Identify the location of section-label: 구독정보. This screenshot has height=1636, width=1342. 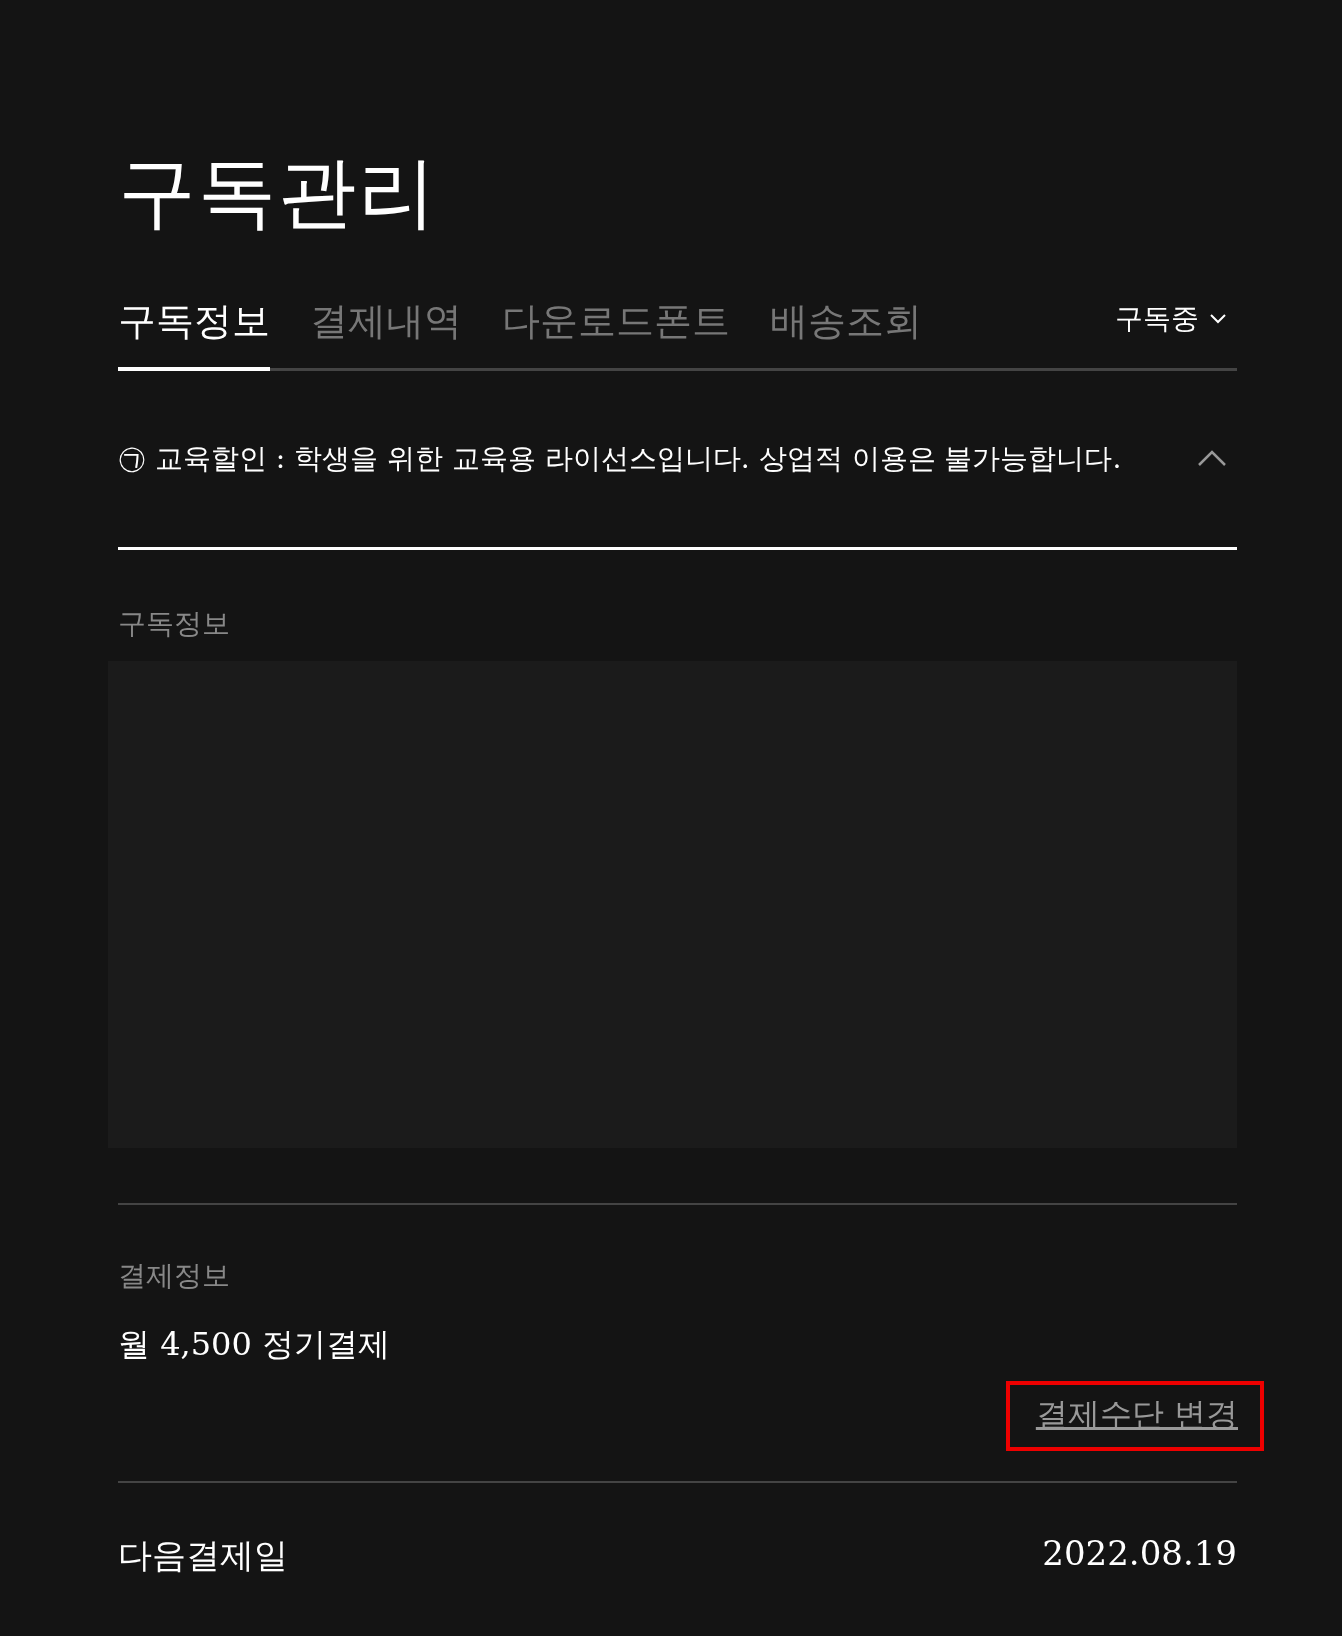
(174, 624).